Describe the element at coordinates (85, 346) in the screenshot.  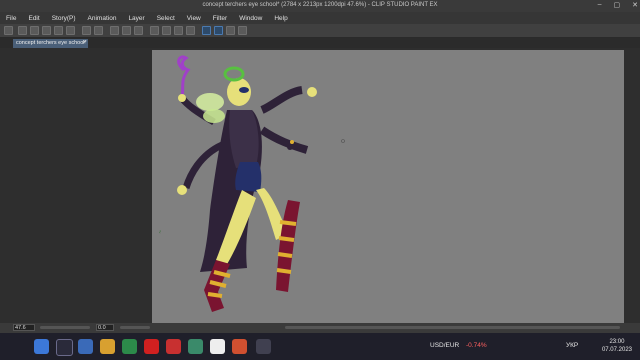
I see `task-view-icon` at that location.